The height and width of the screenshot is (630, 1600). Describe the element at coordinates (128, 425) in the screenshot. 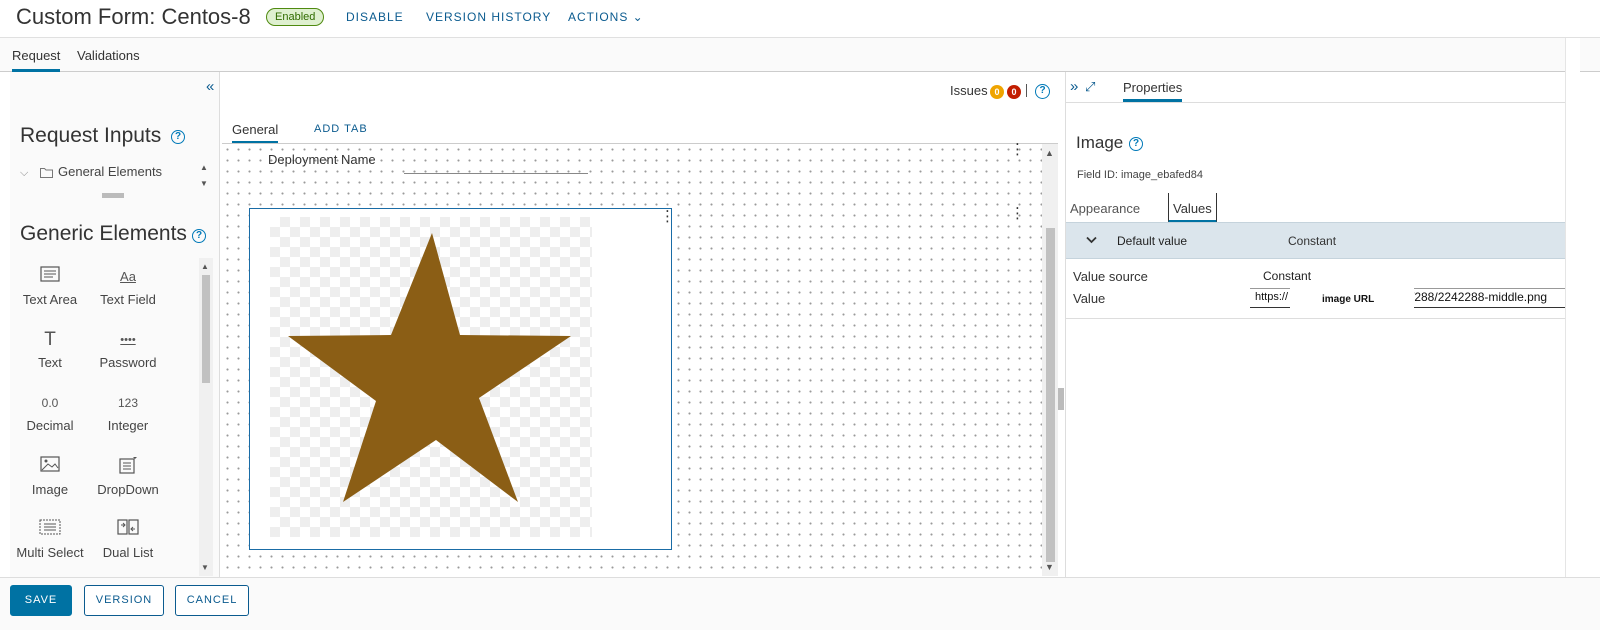

I see `palette-item-label: Integer` at that location.